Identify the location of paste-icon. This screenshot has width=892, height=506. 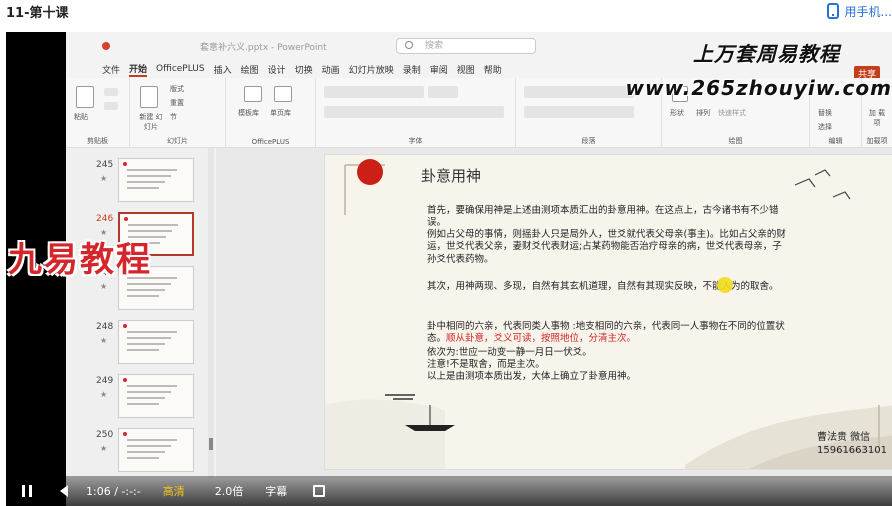
(85, 97).